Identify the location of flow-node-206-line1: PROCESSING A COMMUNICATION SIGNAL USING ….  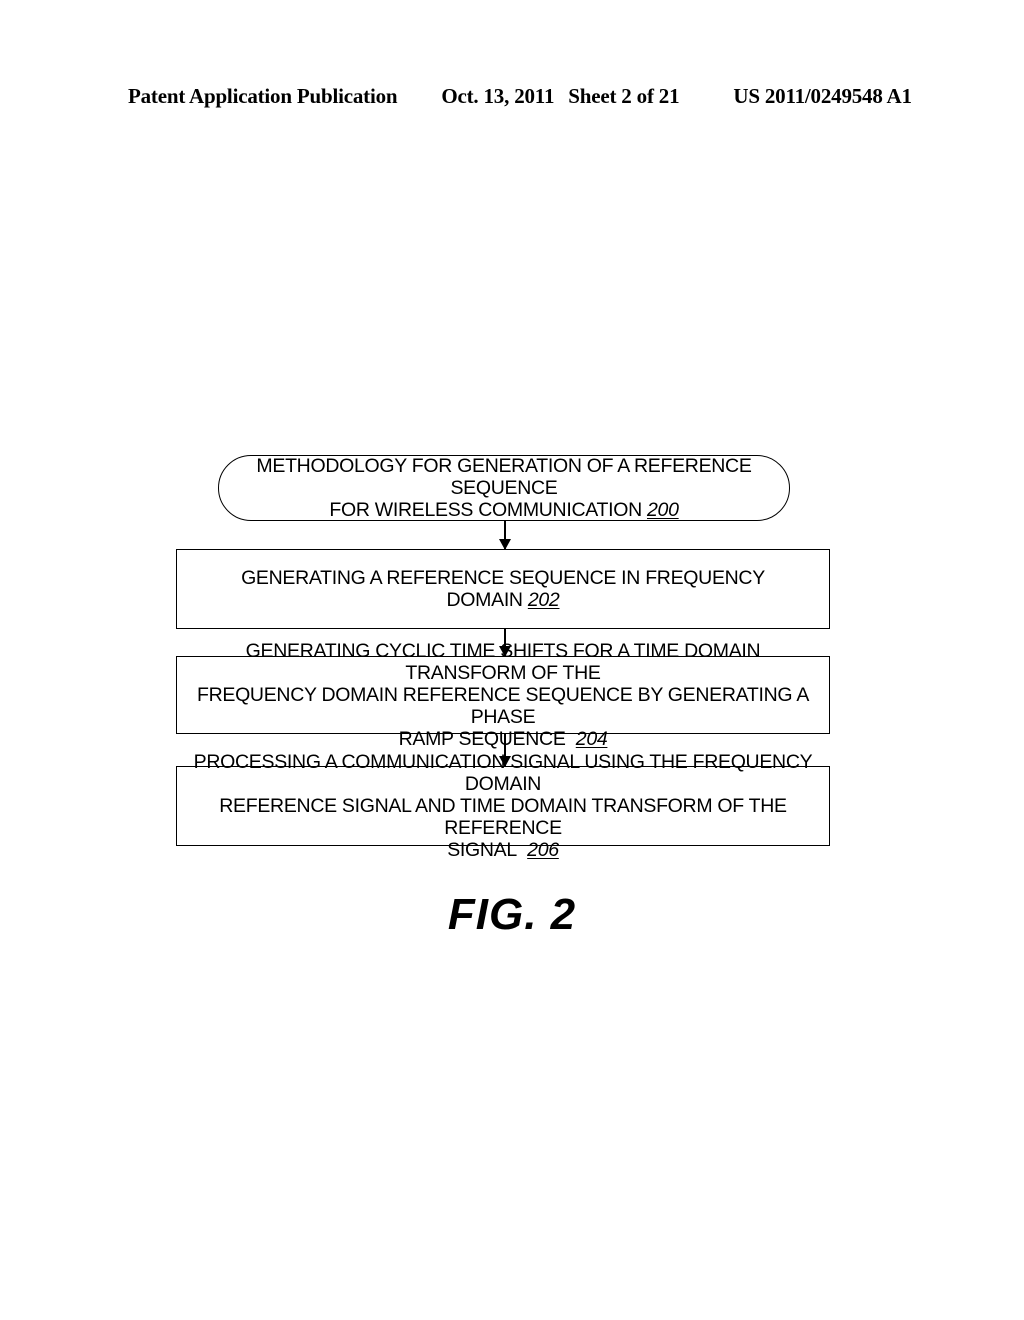
(503, 773).